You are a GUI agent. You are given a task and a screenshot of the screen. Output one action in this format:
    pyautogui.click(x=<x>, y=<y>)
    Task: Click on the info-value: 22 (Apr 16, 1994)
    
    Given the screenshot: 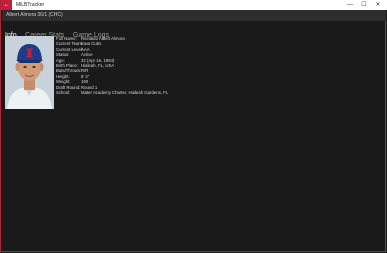 What is the action you would take?
    pyautogui.click(x=98, y=60)
    